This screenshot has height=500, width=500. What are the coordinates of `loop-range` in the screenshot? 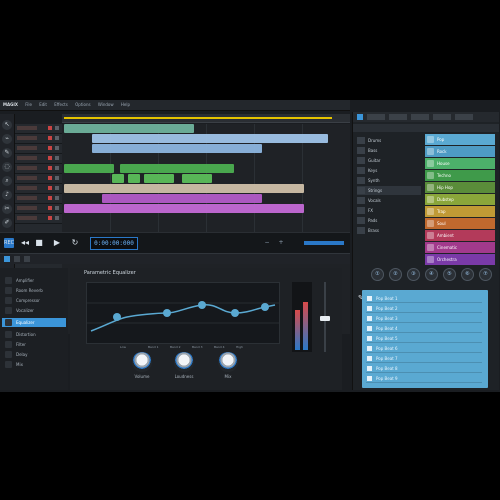 It's located at (198, 118).